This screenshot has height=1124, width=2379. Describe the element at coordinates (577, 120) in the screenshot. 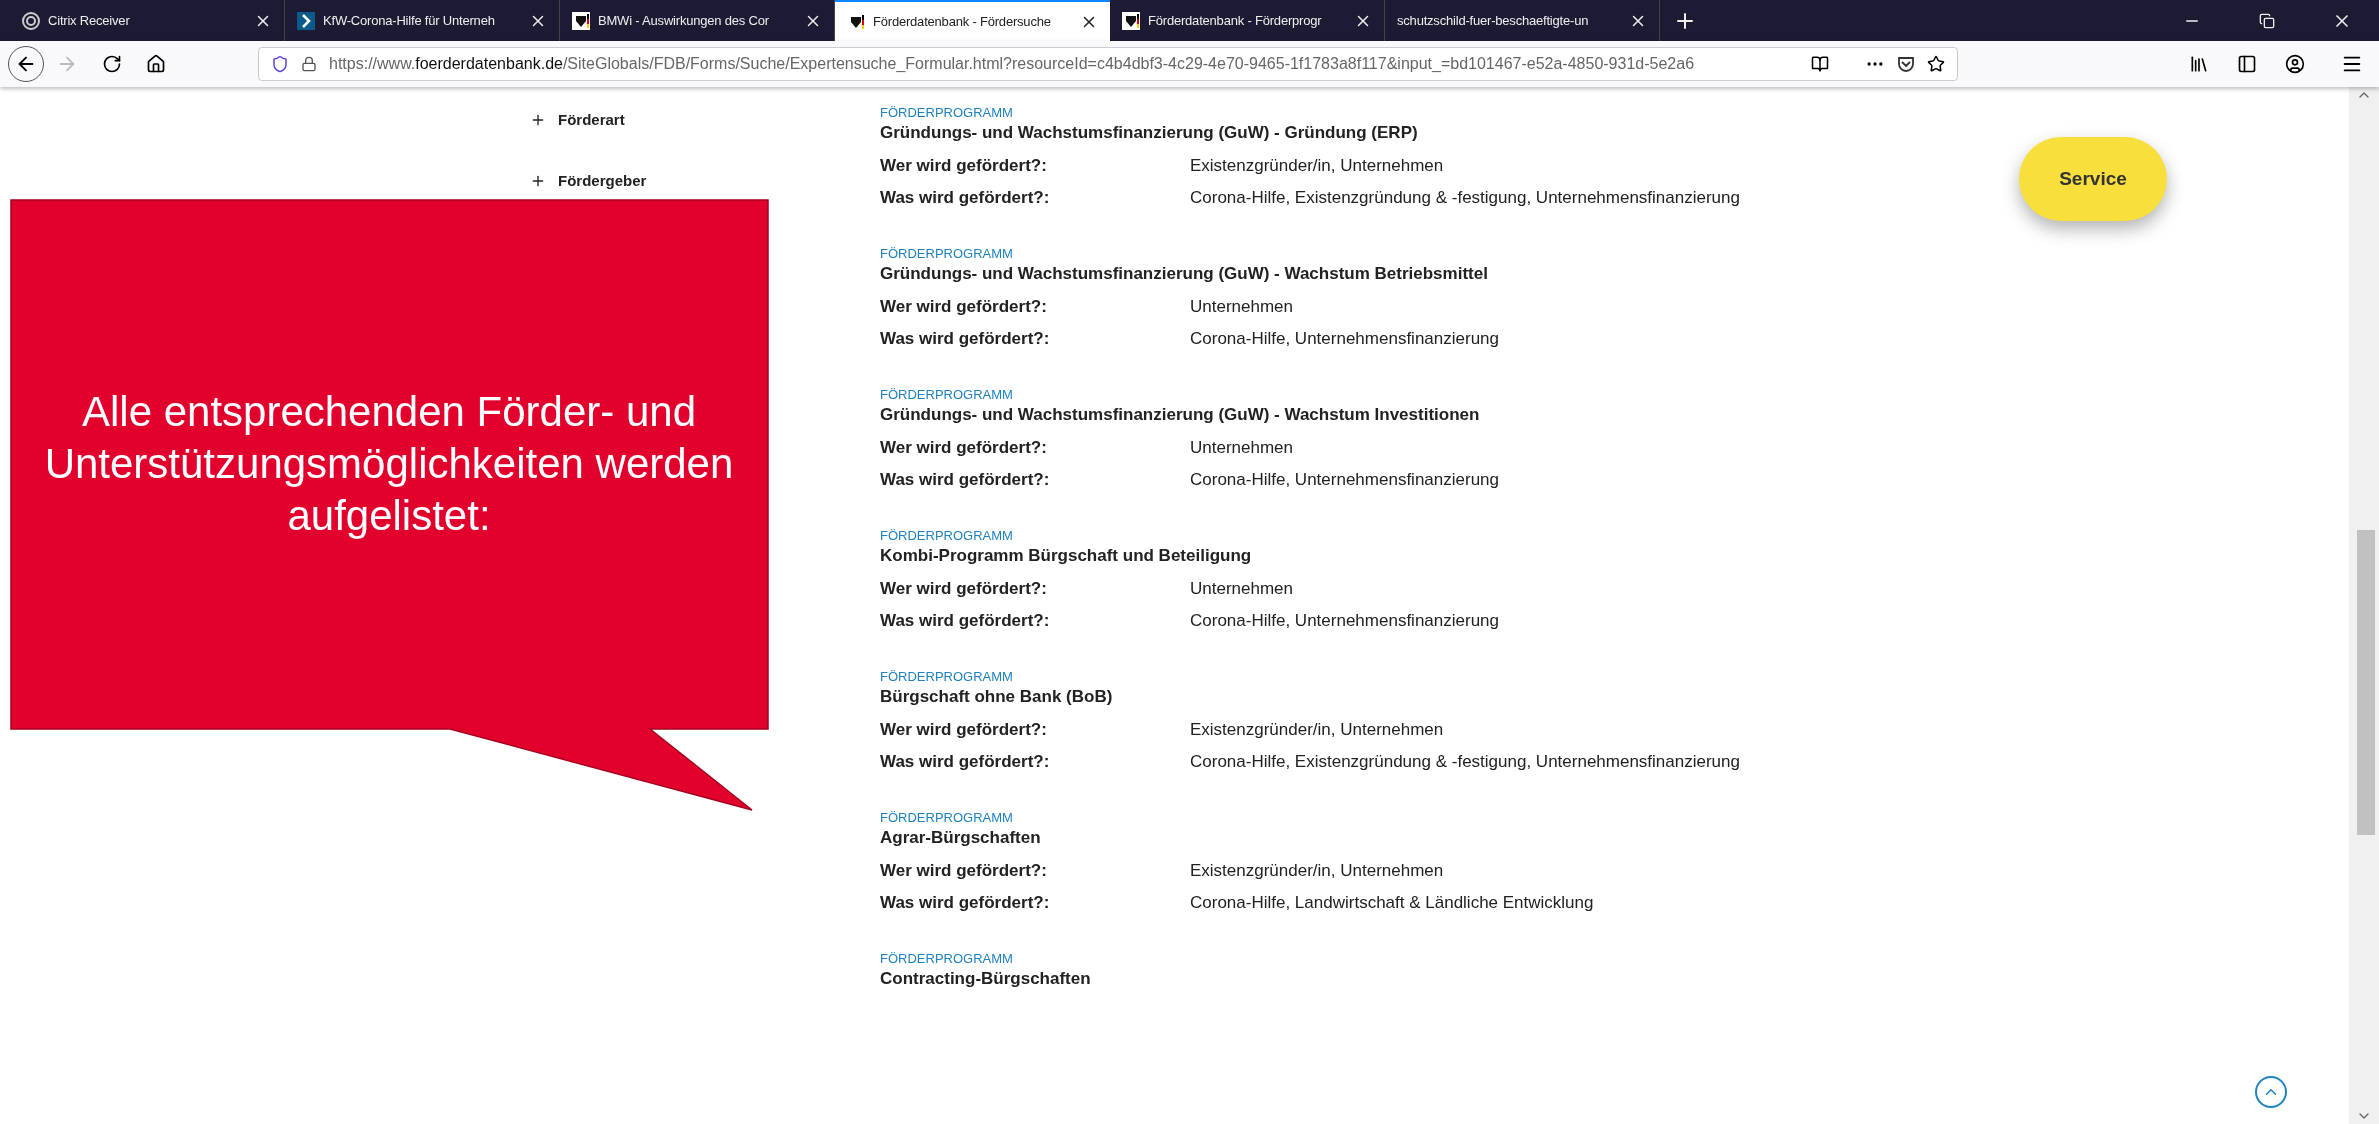

I see `filter-toggle: Förderart` at that location.